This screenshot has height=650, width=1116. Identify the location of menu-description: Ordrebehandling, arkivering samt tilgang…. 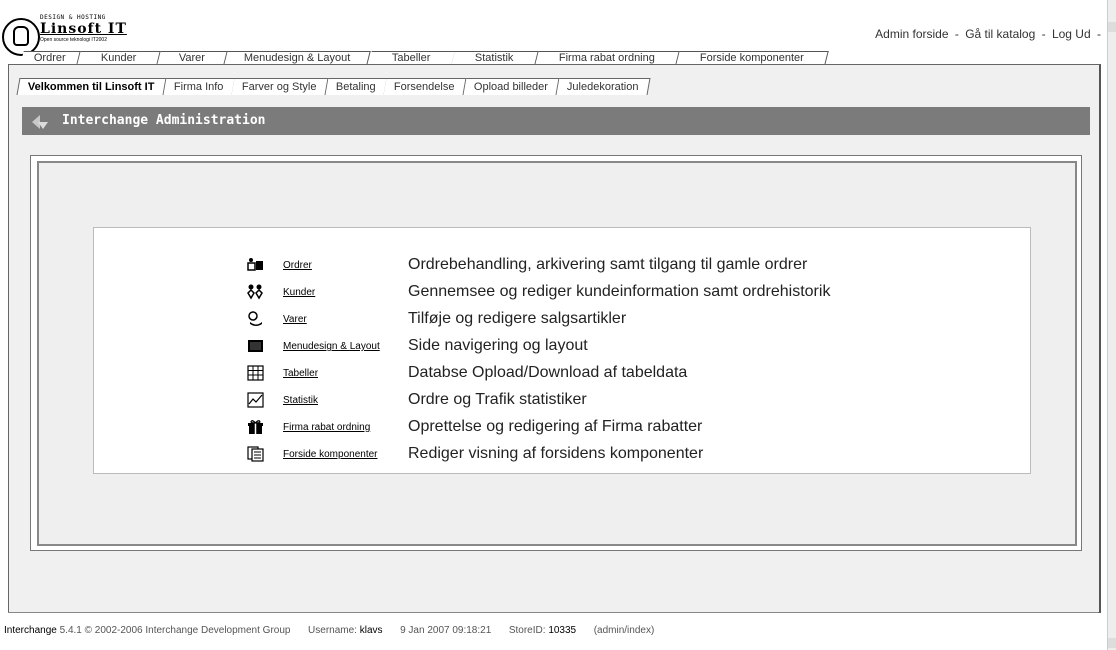
(608, 264).